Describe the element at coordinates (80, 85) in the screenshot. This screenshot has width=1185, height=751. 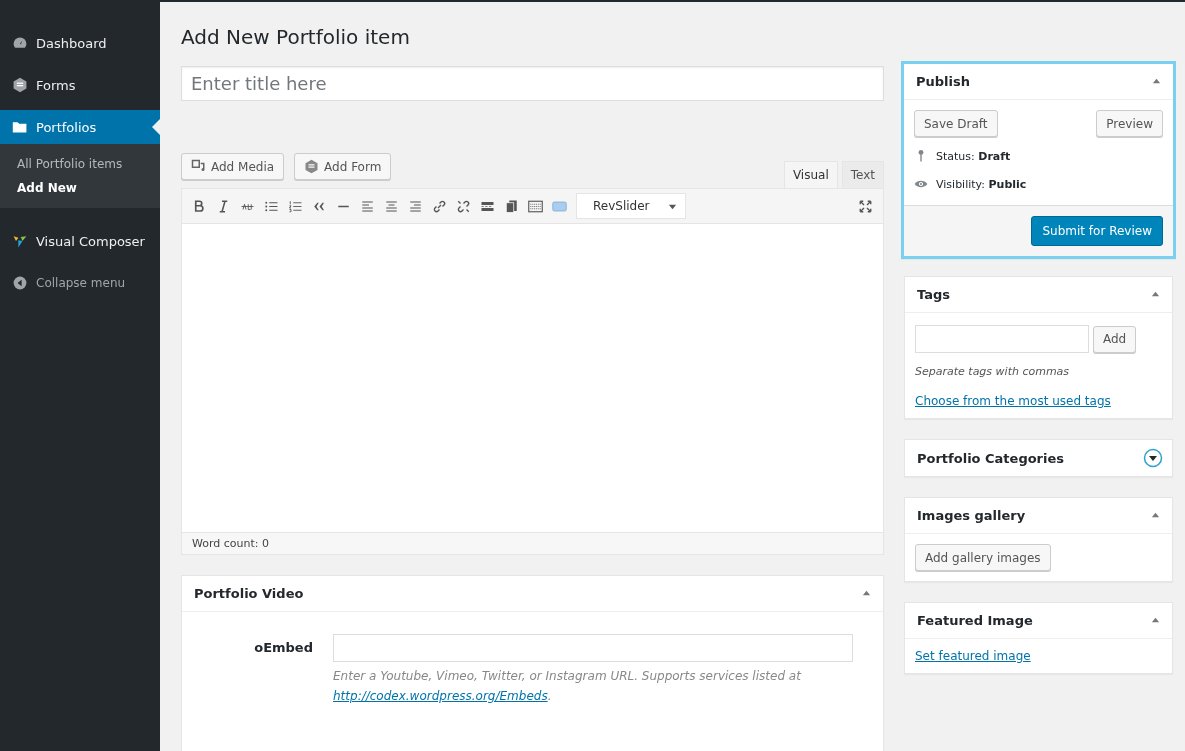
I see `sidebar-item: Forms` at that location.